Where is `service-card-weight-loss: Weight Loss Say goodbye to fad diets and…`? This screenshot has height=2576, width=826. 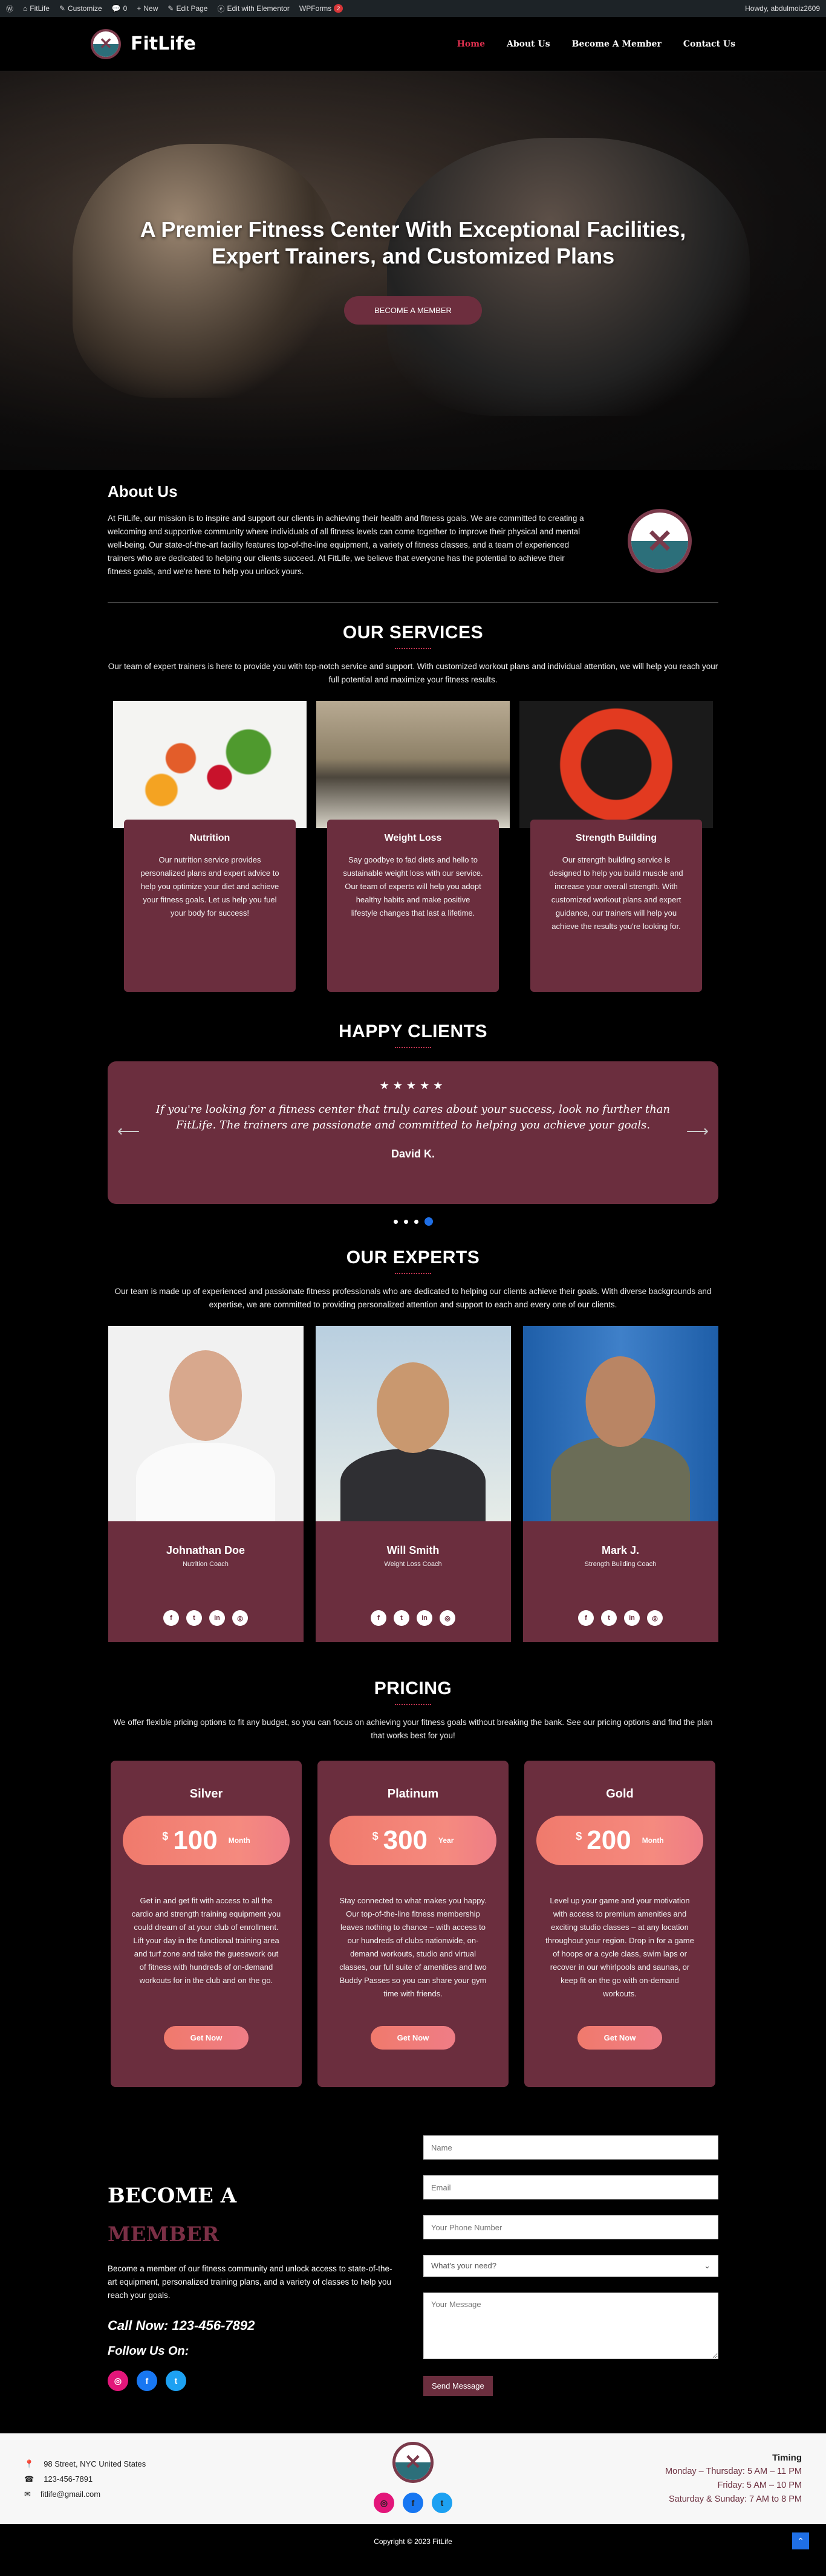 service-card-weight-loss: Weight Loss Say goodbye to fad diets and… is located at coordinates (413, 849).